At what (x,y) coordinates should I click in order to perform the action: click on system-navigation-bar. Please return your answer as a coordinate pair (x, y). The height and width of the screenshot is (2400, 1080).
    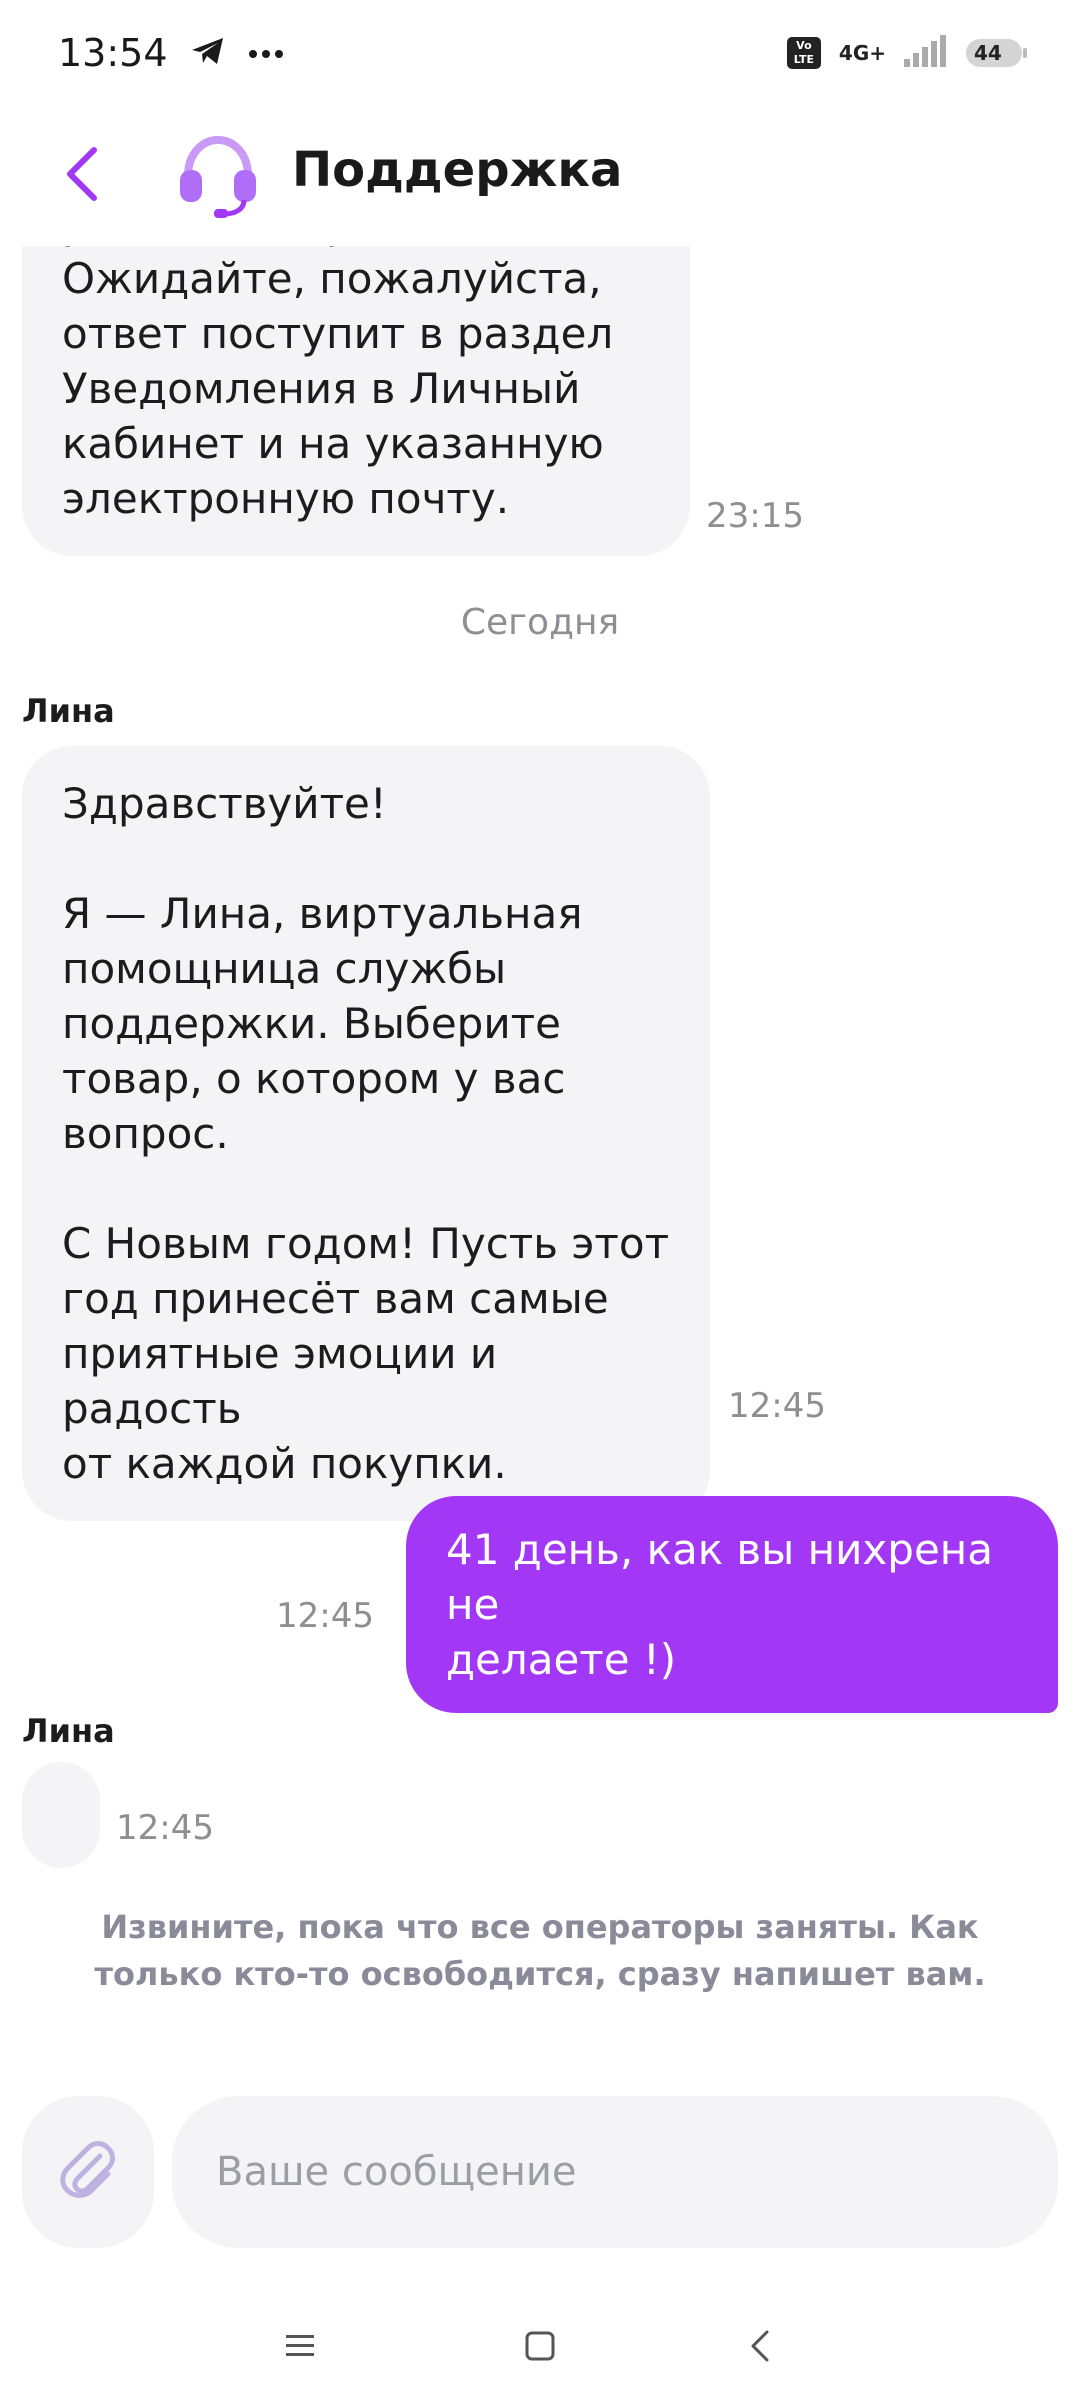
    Looking at the image, I should click on (540, 2345).